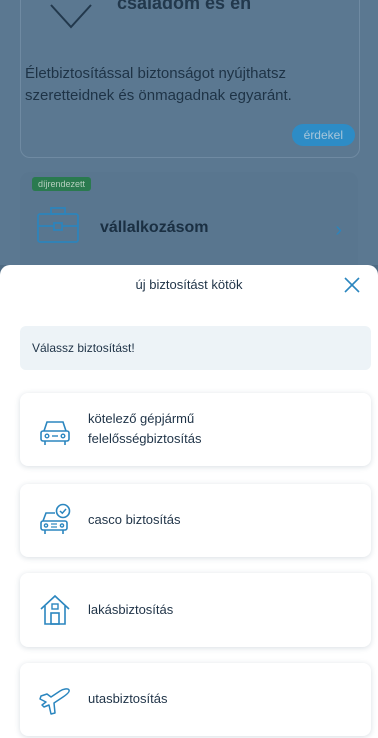 Image resolution: width=378 pixels, height=738 pixels. What do you see at coordinates (195, 699) in the screenshot?
I see `option-travel: utasbiztosítás` at bounding box center [195, 699].